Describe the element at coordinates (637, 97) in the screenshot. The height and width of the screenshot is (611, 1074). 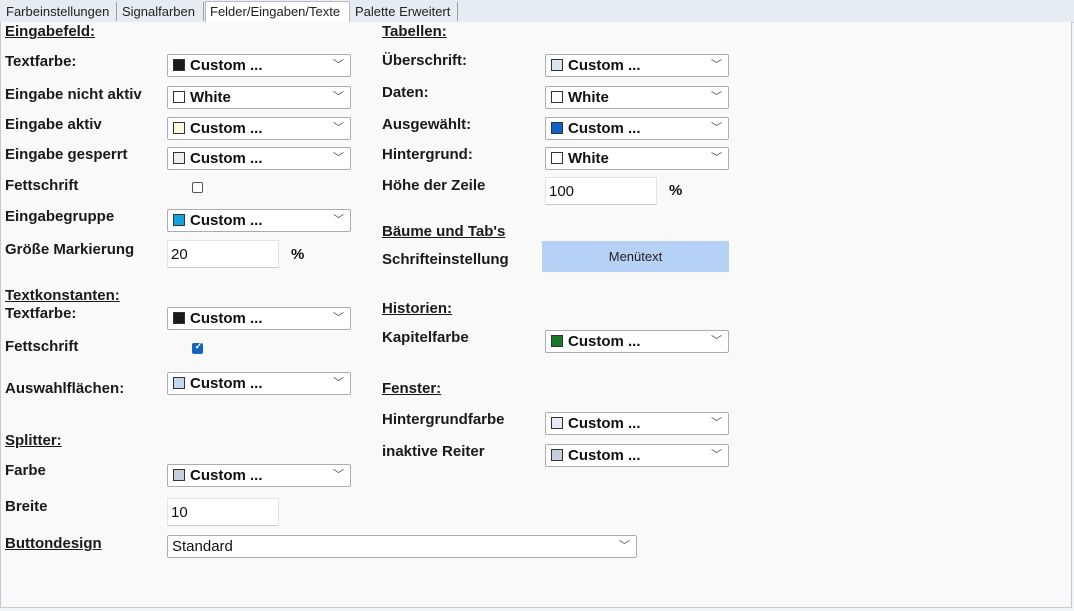
I see `daten-dropdown: White ﹀` at that location.